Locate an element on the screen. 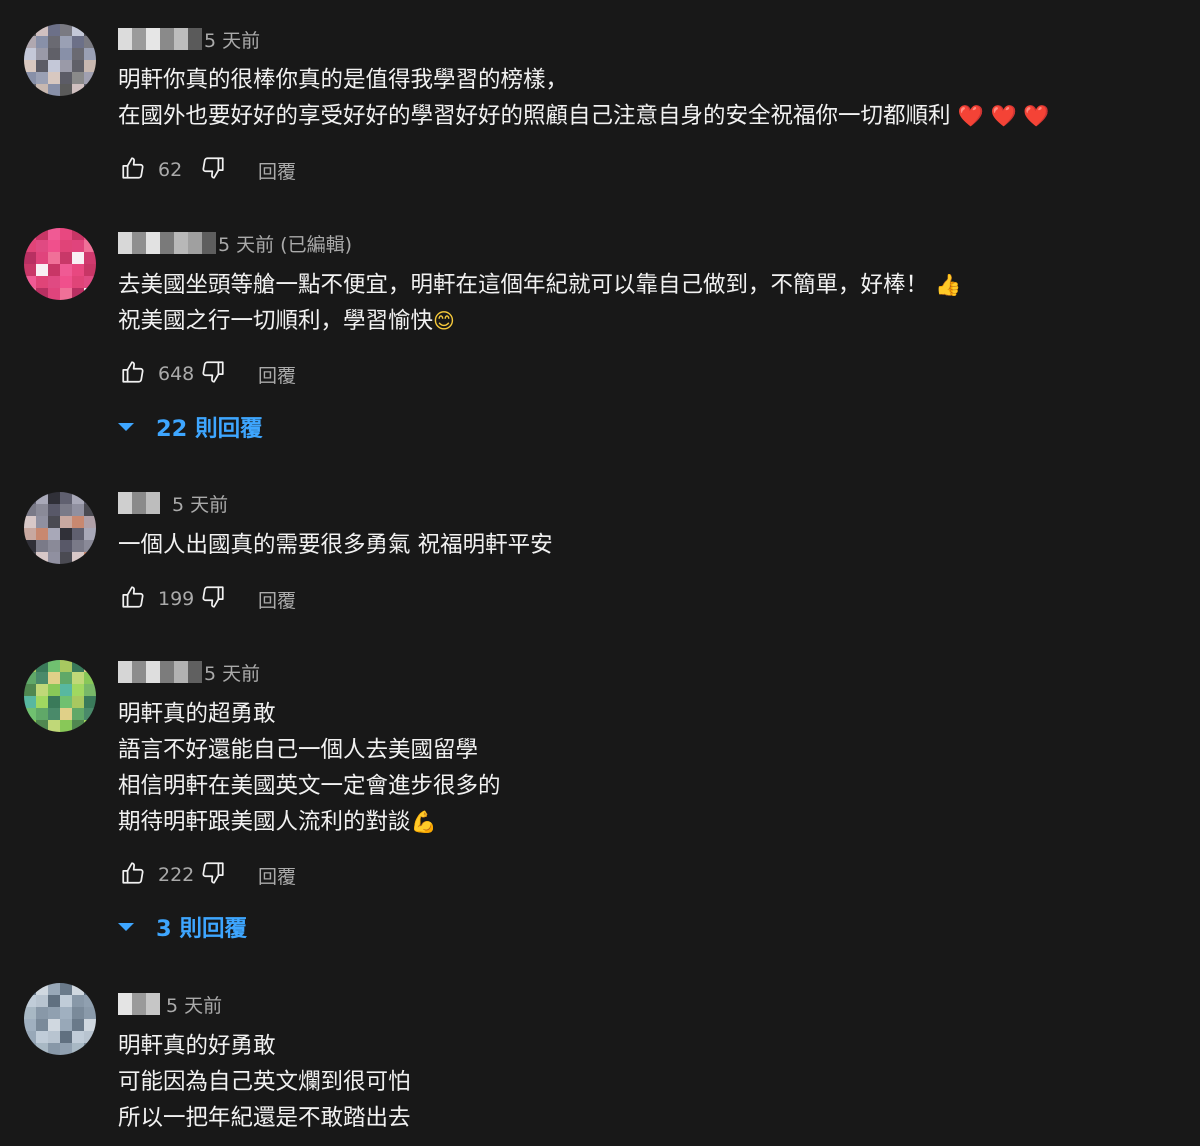 This screenshot has height=1146, width=1200. comment-actions: 62 回覆 is located at coordinates (207, 170).